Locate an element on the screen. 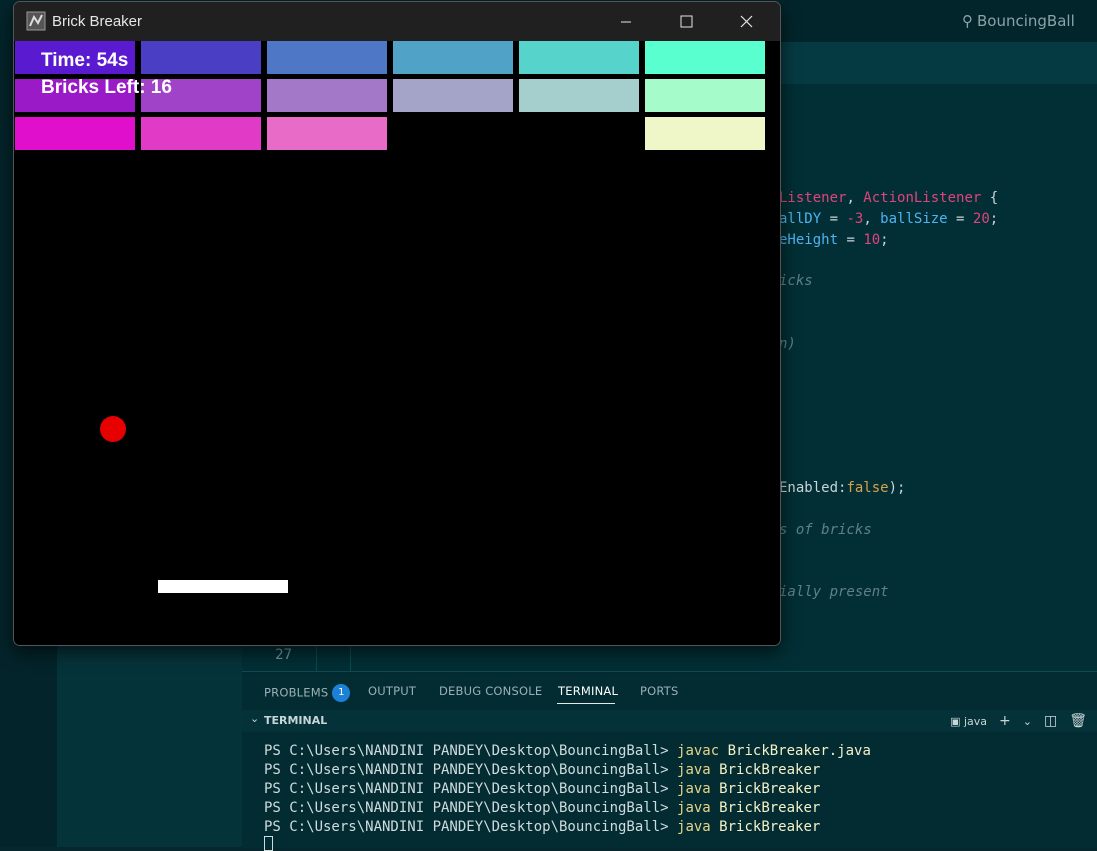 This screenshot has width=1097, height=851. tab-debug-console: DEBUG CONSOLE is located at coordinates (490, 691).